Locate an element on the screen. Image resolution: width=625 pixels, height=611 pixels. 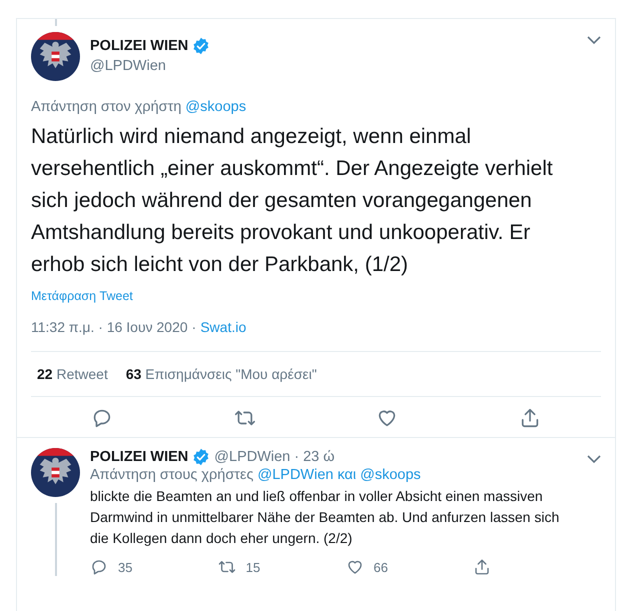
retweet-icon is located at coordinates (227, 567).